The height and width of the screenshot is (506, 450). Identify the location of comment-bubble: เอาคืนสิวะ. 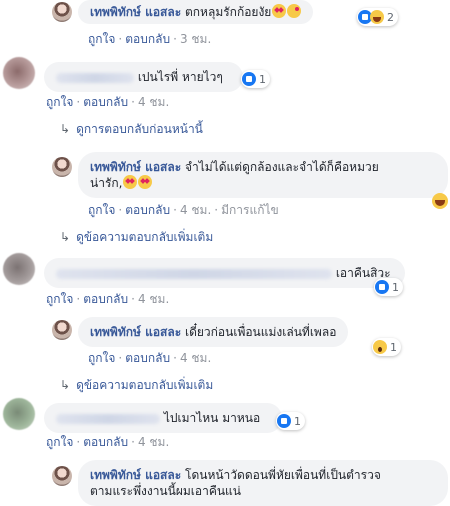
(224, 273).